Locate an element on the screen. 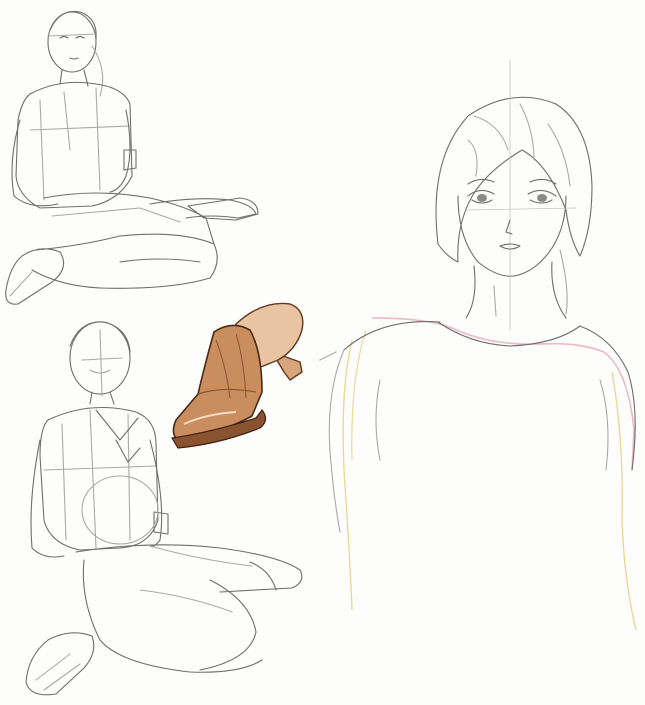  figure2-shoe is located at coordinates (60, 664).